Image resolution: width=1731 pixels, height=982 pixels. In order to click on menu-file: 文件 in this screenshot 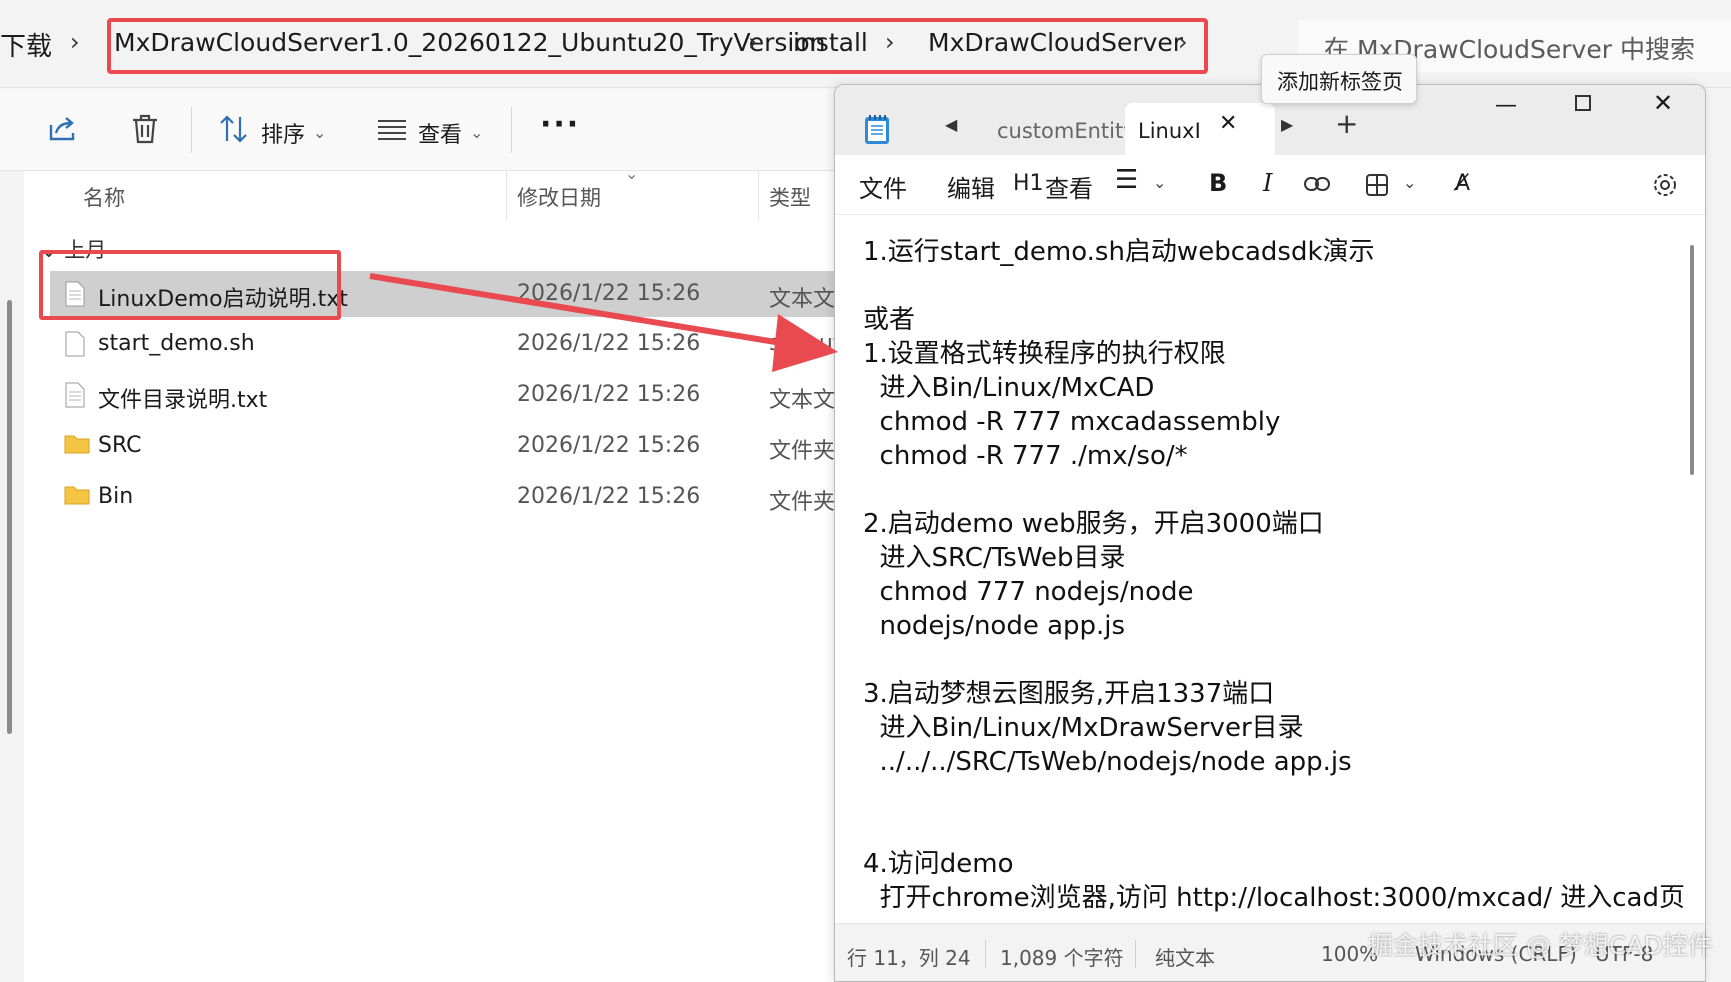, I will do `click(883, 186)`.